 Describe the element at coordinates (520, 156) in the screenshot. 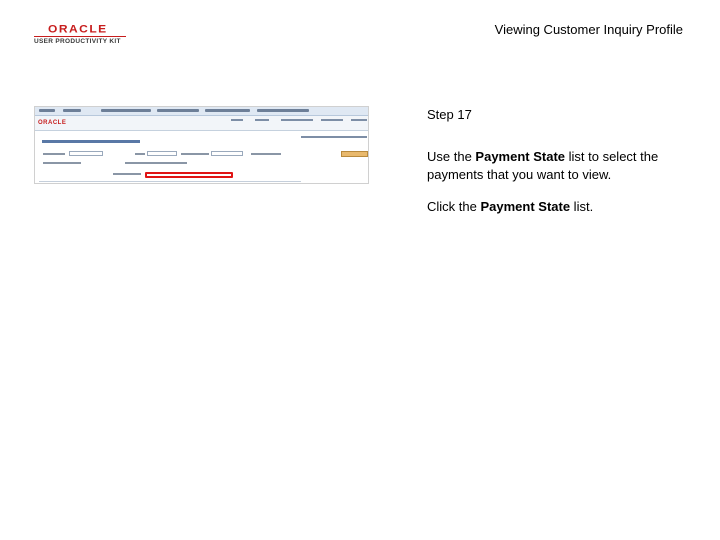

I see `instruction-field-name: Payment State` at that location.